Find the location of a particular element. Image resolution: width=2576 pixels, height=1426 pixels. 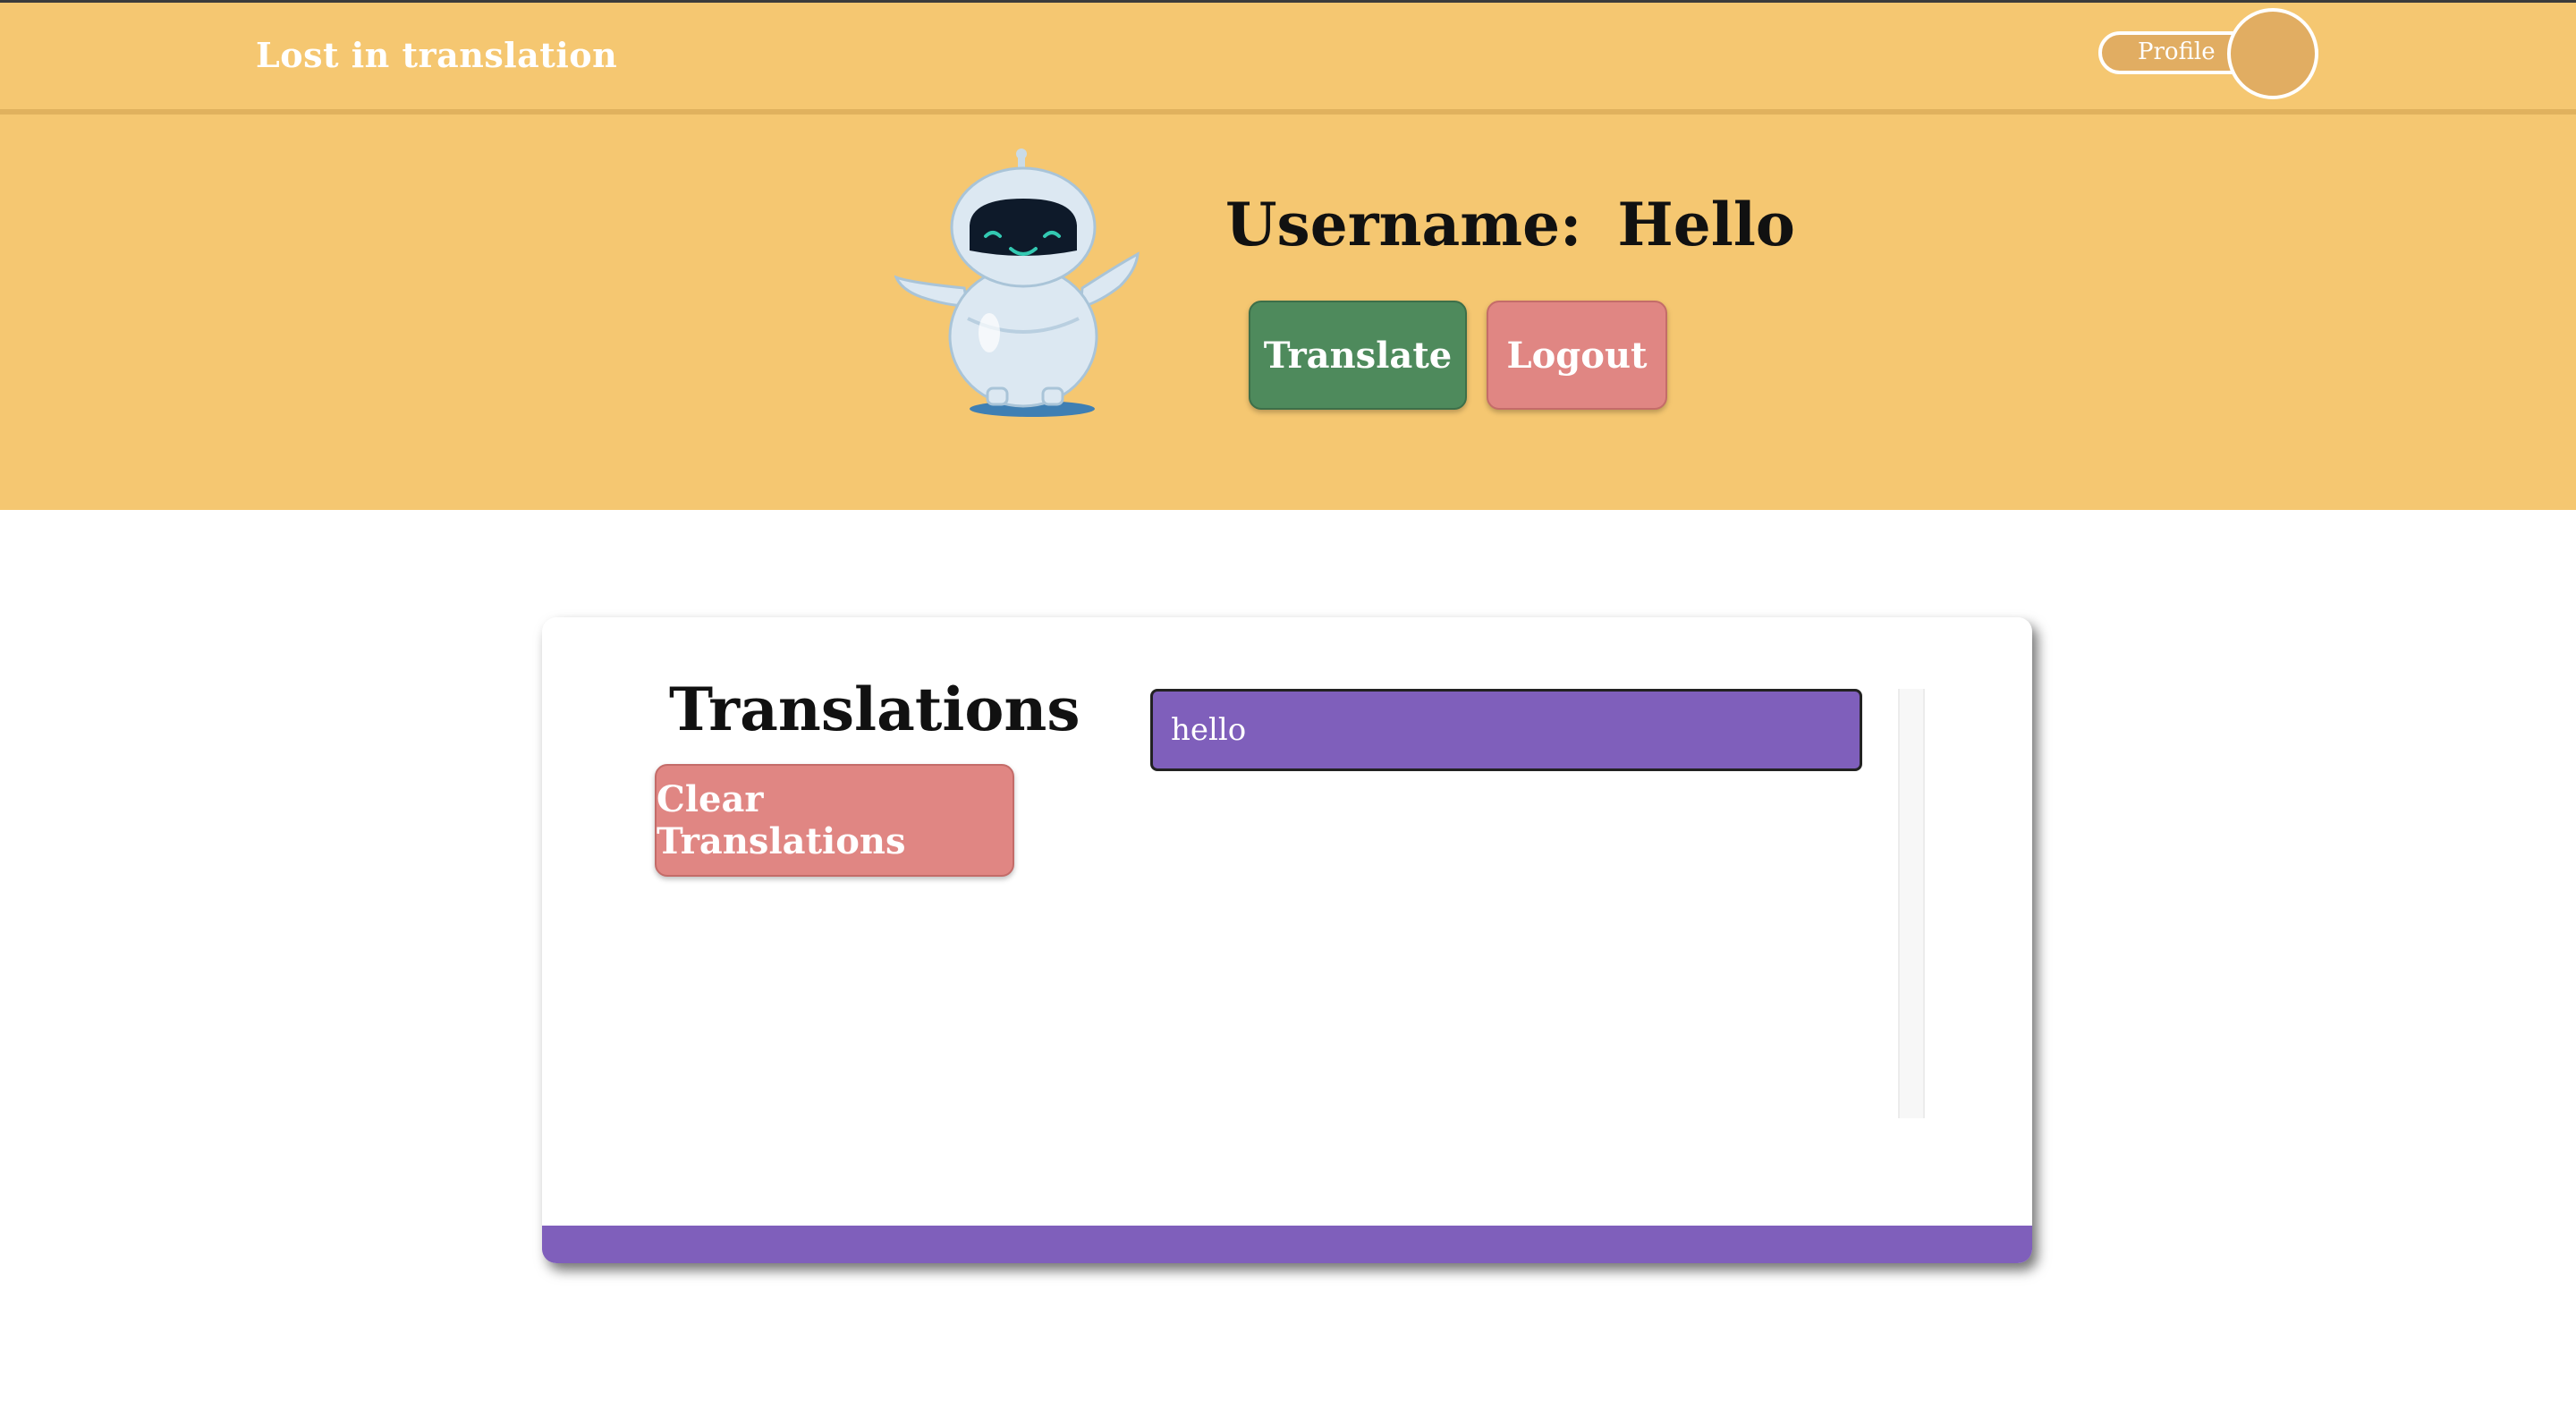

username-display: Username: Hello is located at coordinates (1510, 225).